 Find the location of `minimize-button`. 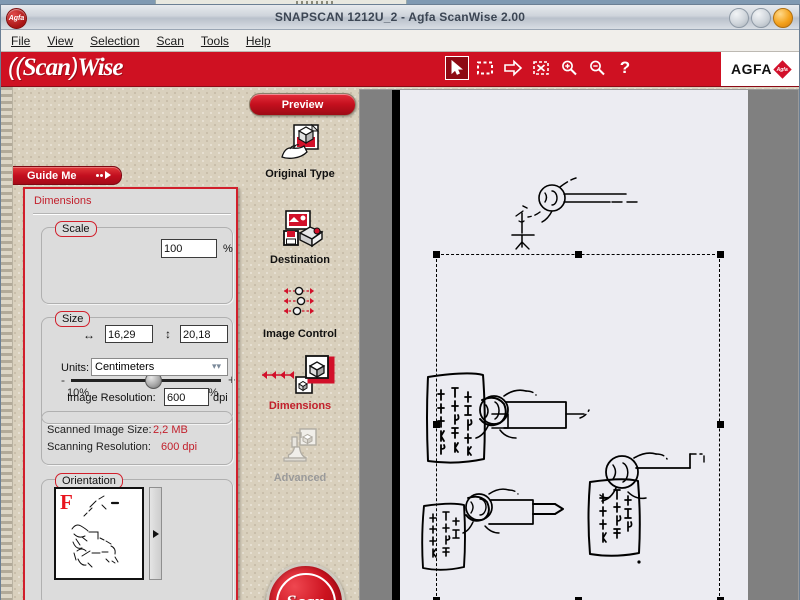

minimize-button is located at coordinates (739, 18).